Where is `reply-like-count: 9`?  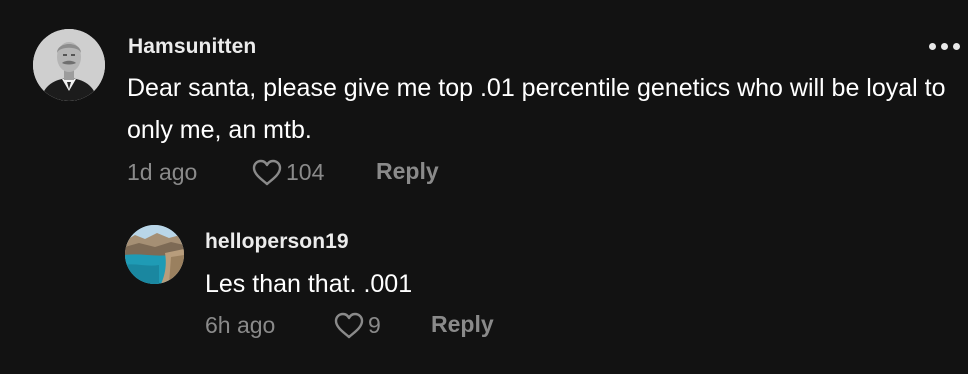 reply-like-count: 9 is located at coordinates (374, 325).